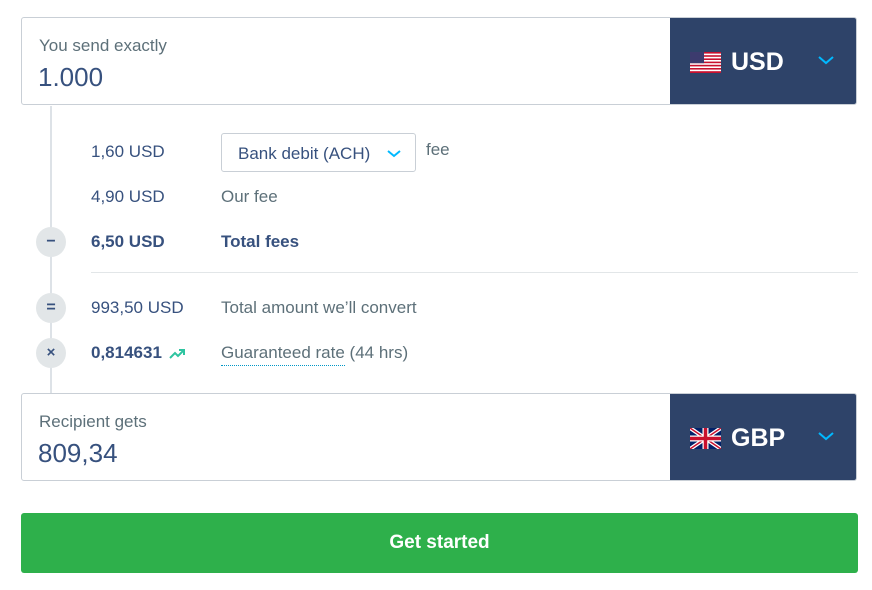 The width and height of the screenshot is (872, 590). What do you see at coordinates (78, 453) in the screenshot?
I see `receive-amount-input: 809,34` at bounding box center [78, 453].